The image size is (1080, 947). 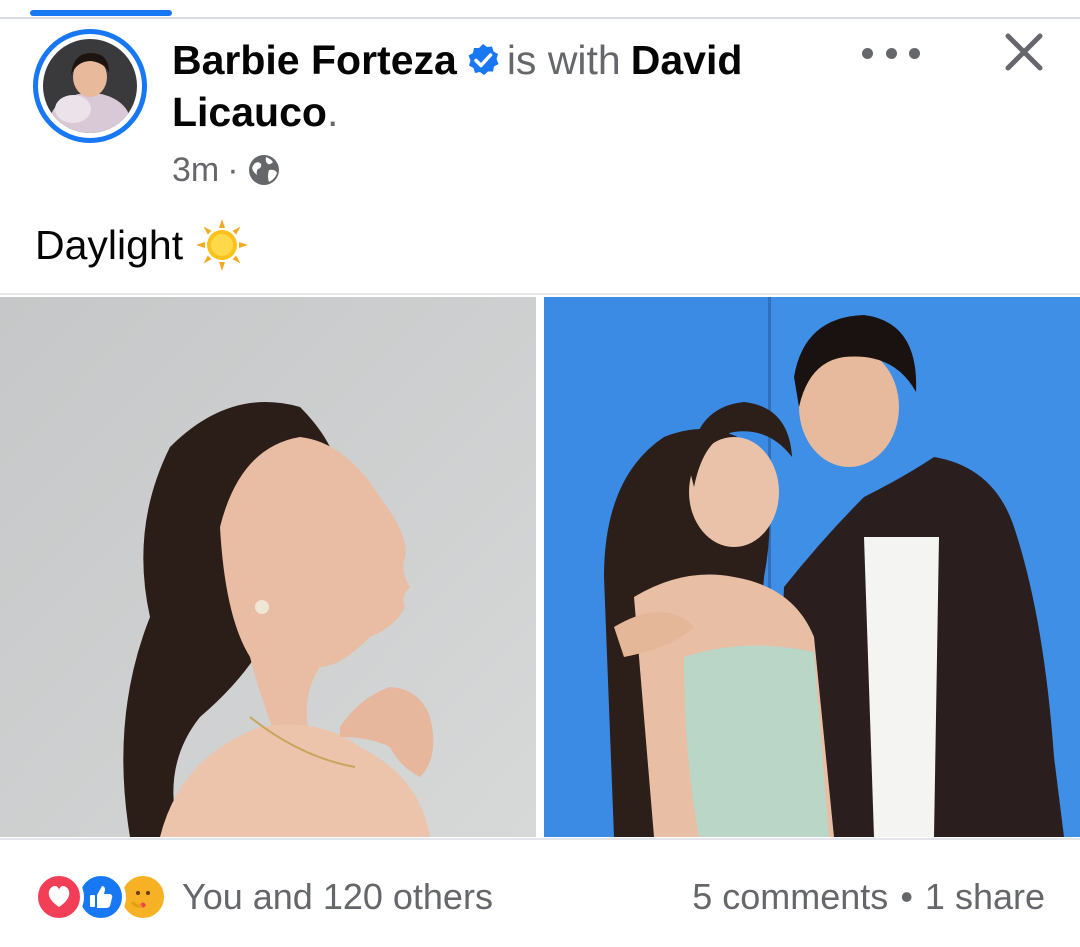 What do you see at coordinates (540, 18) in the screenshot?
I see `divider` at bounding box center [540, 18].